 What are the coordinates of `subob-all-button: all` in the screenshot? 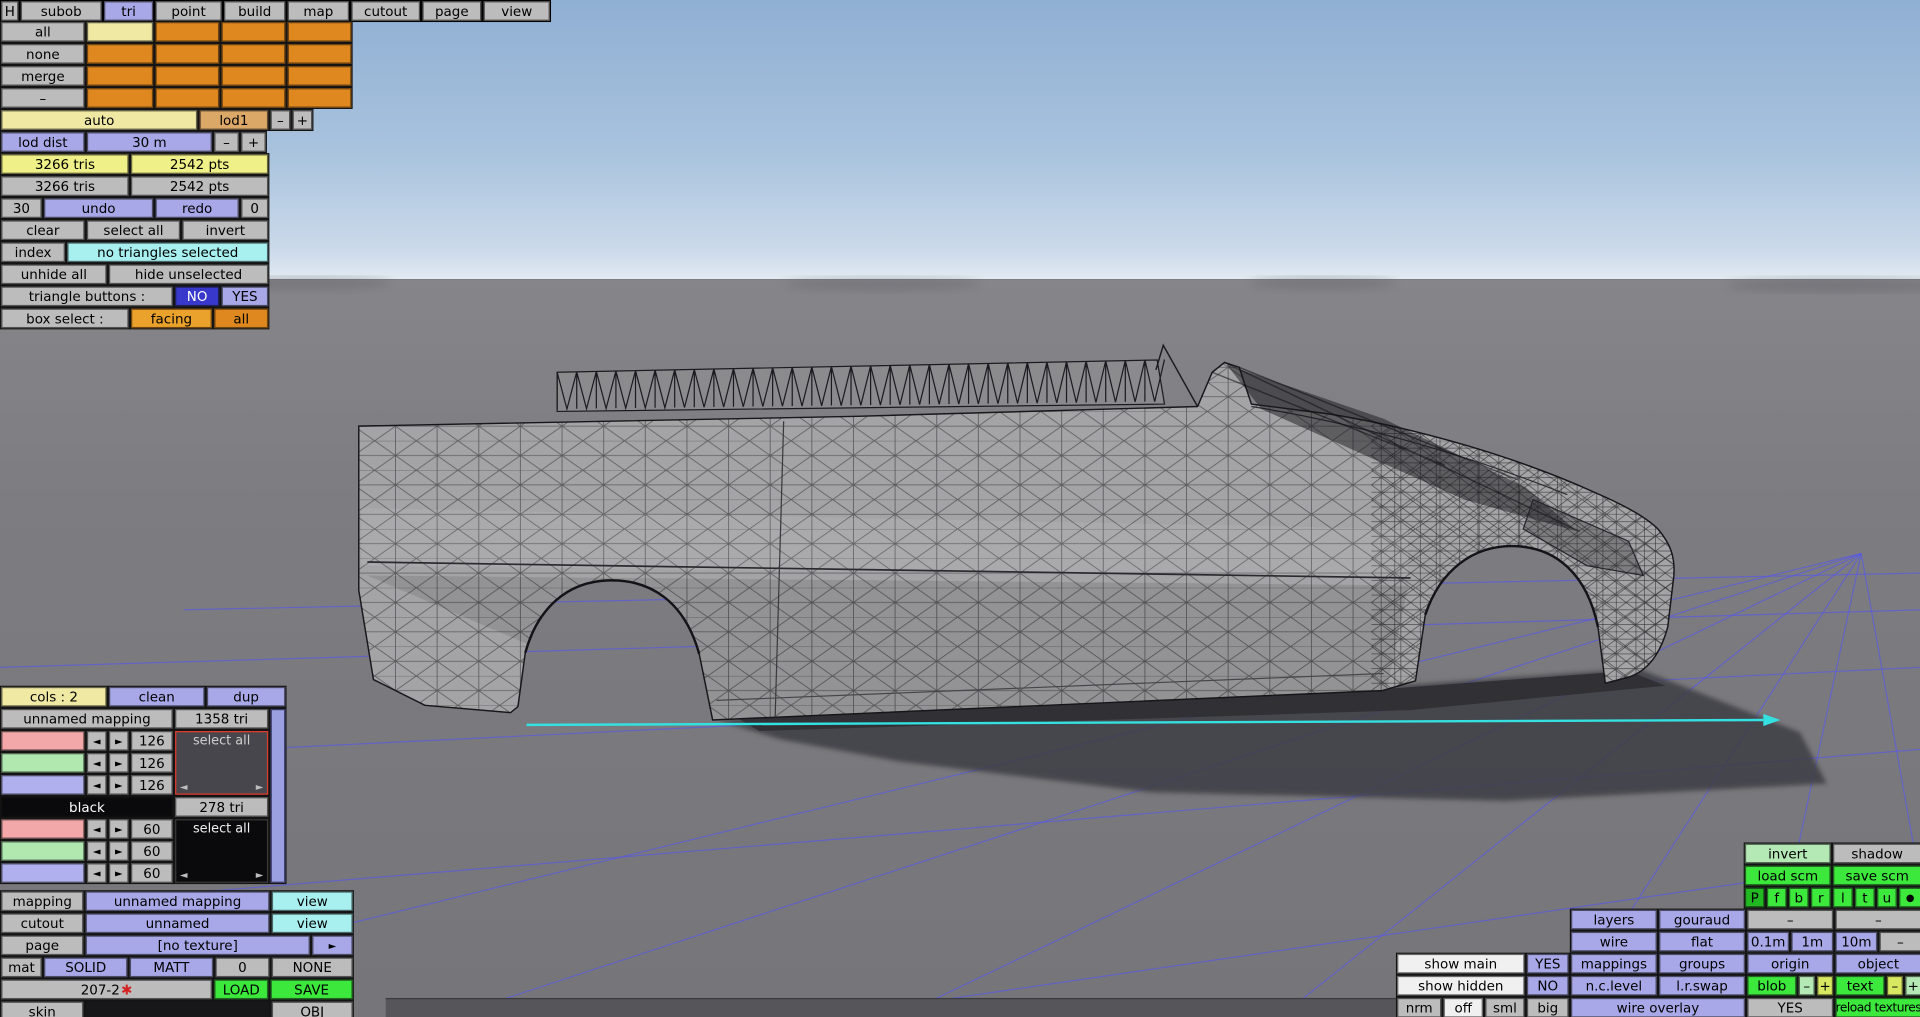 It's located at (43, 32).